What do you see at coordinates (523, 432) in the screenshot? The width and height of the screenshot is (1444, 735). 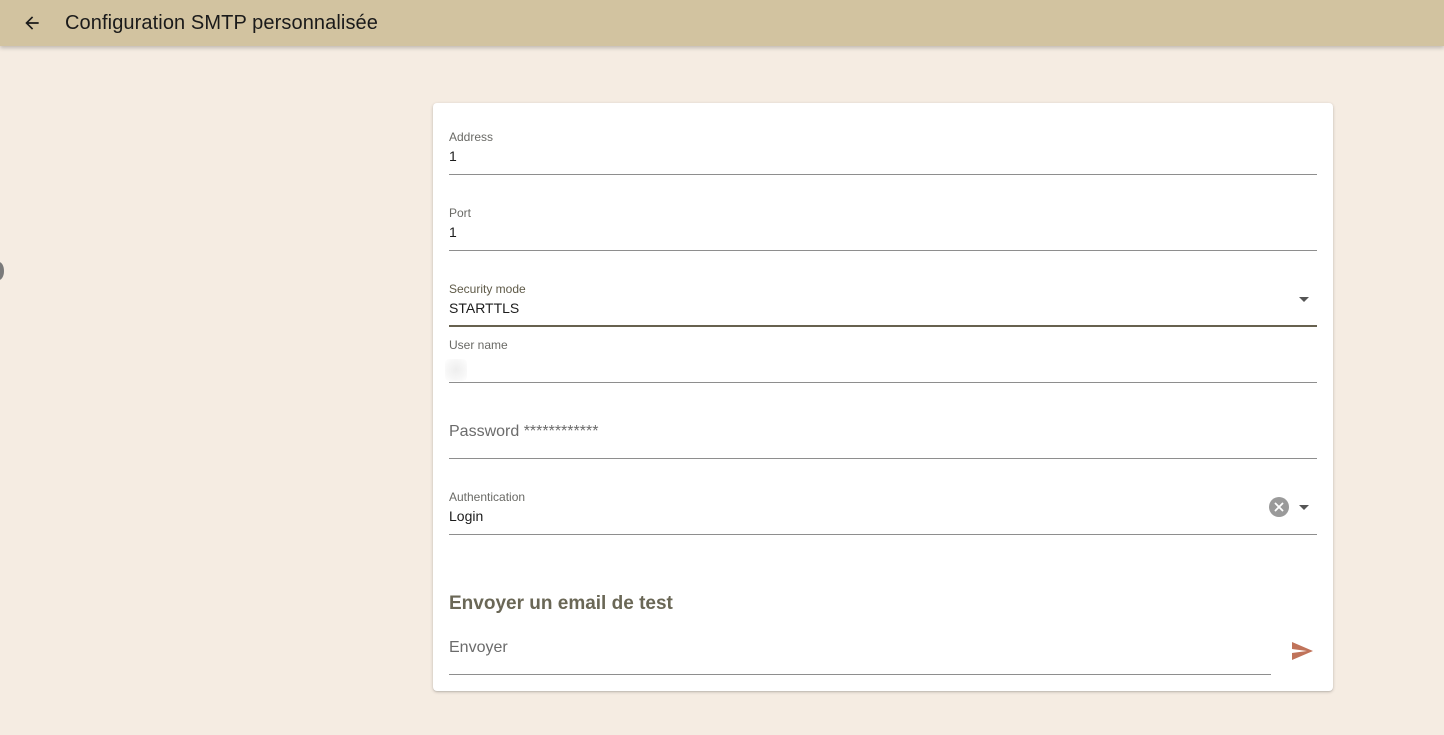 I see `password-placeholder: Password ************` at bounding box center [523, 432].